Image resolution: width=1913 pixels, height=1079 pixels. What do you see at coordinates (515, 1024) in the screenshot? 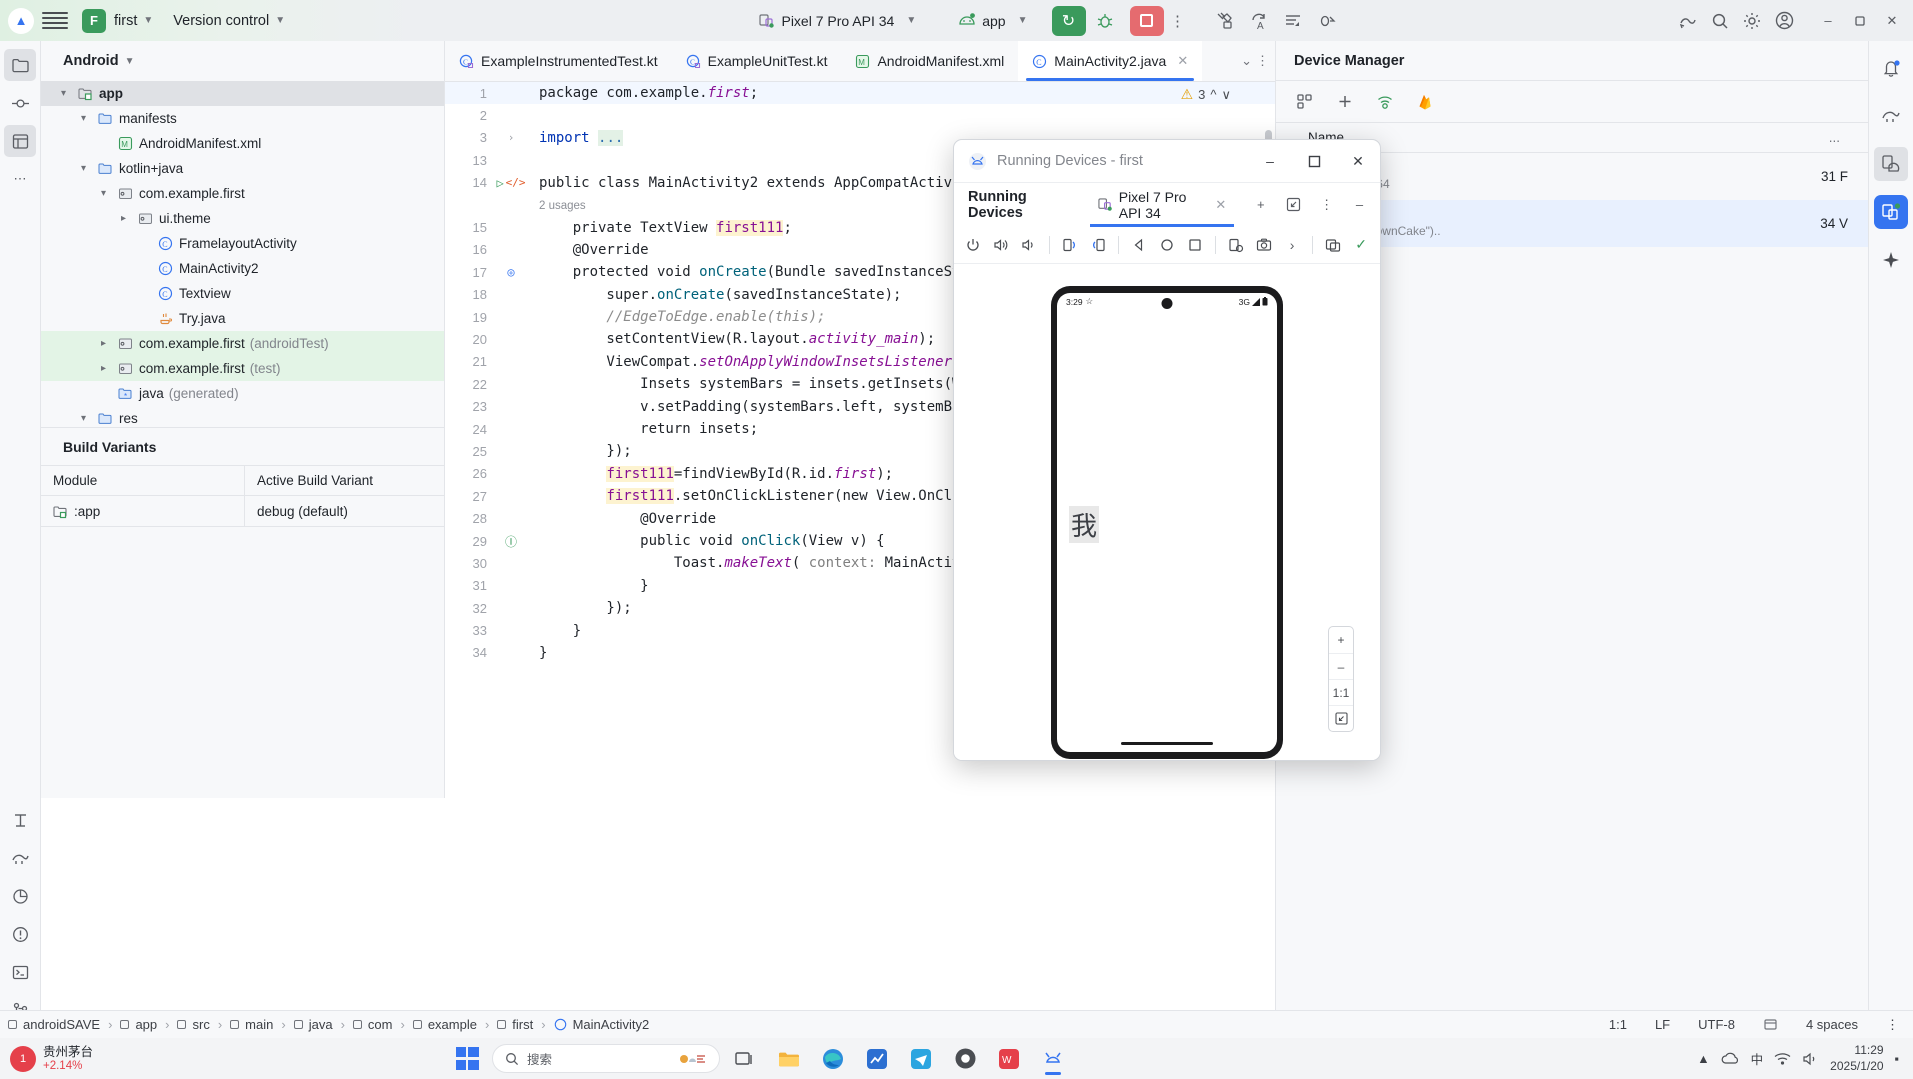
I see `breadcrumb-item: first` at bounding box center [515, 1024].